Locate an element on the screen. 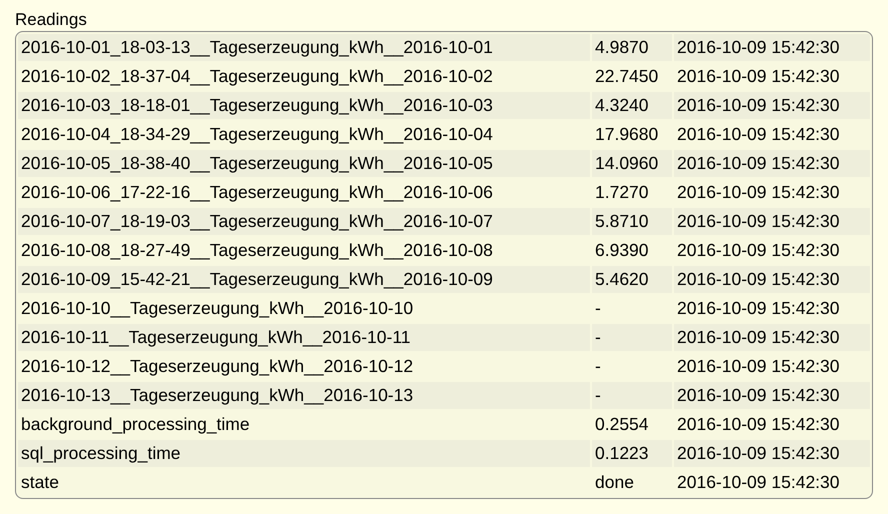  reading-value: 4.3240 is located at coordinates (632, 105).